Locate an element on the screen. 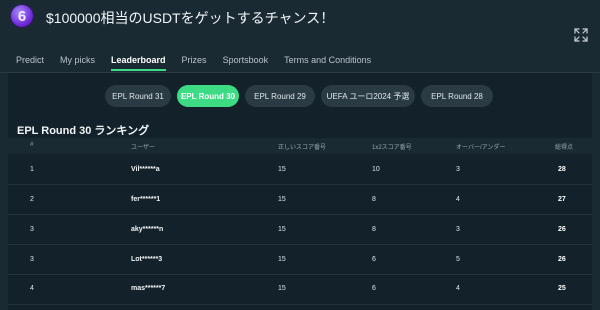 This screenshot has height=310, width=600. row-over-under: 5 is located at coordinates (458, 259).